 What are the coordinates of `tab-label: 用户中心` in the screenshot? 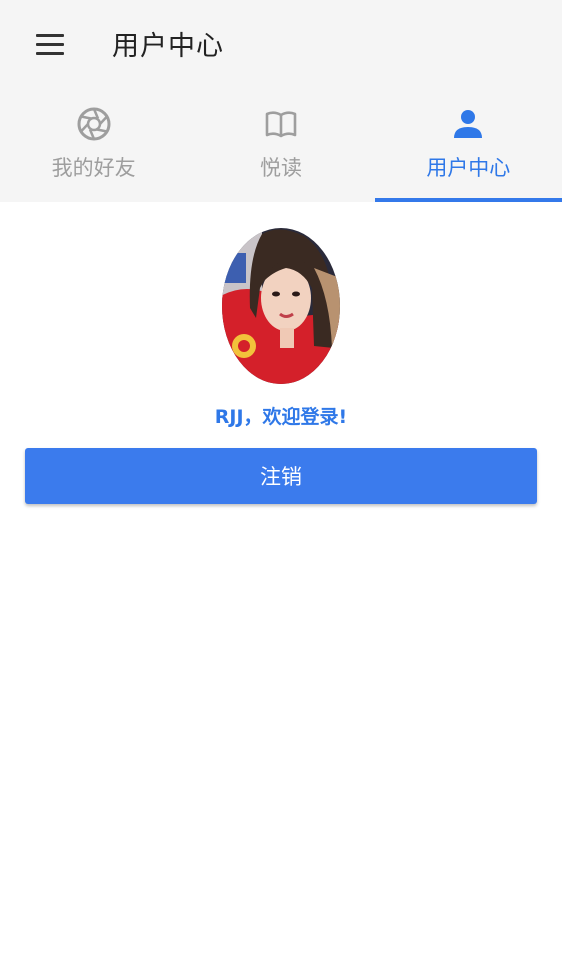 It's located at (468, 168).